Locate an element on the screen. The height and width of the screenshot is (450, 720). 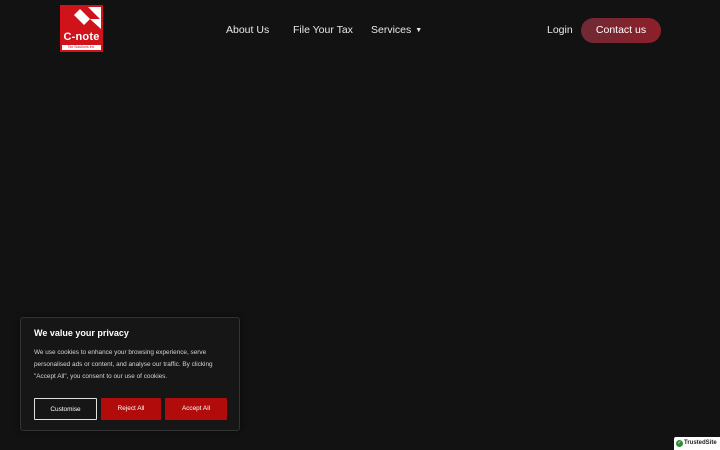
trusted-site-badge: ✓ TrustedSite is located at coordinates (697, 443).